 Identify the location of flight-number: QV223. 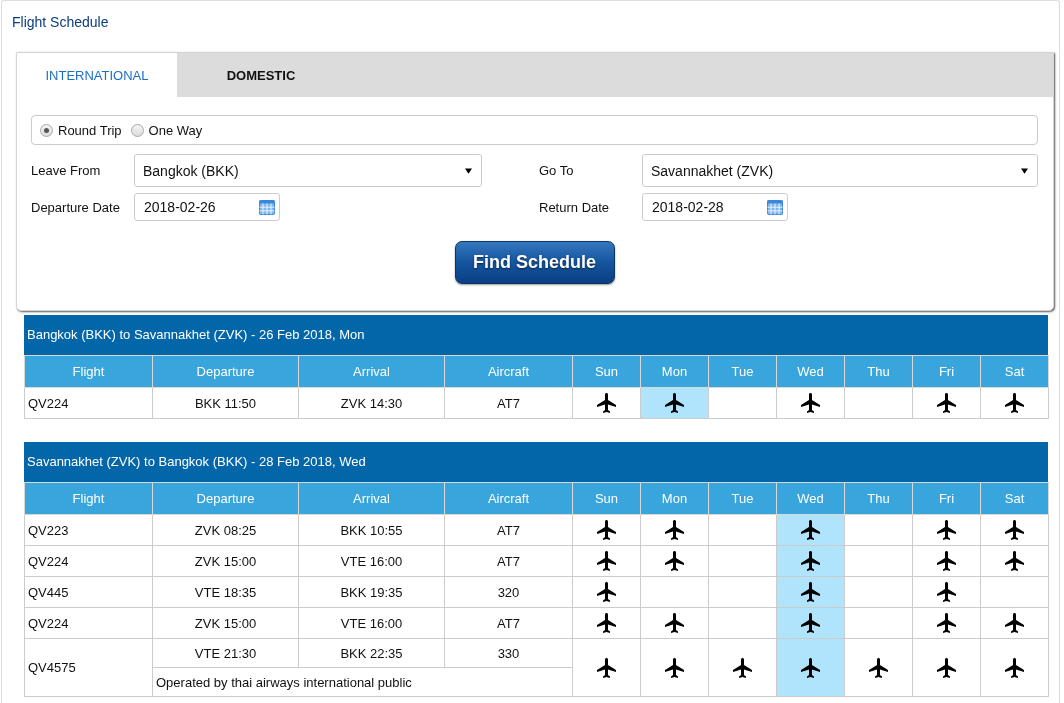
(88, 530).